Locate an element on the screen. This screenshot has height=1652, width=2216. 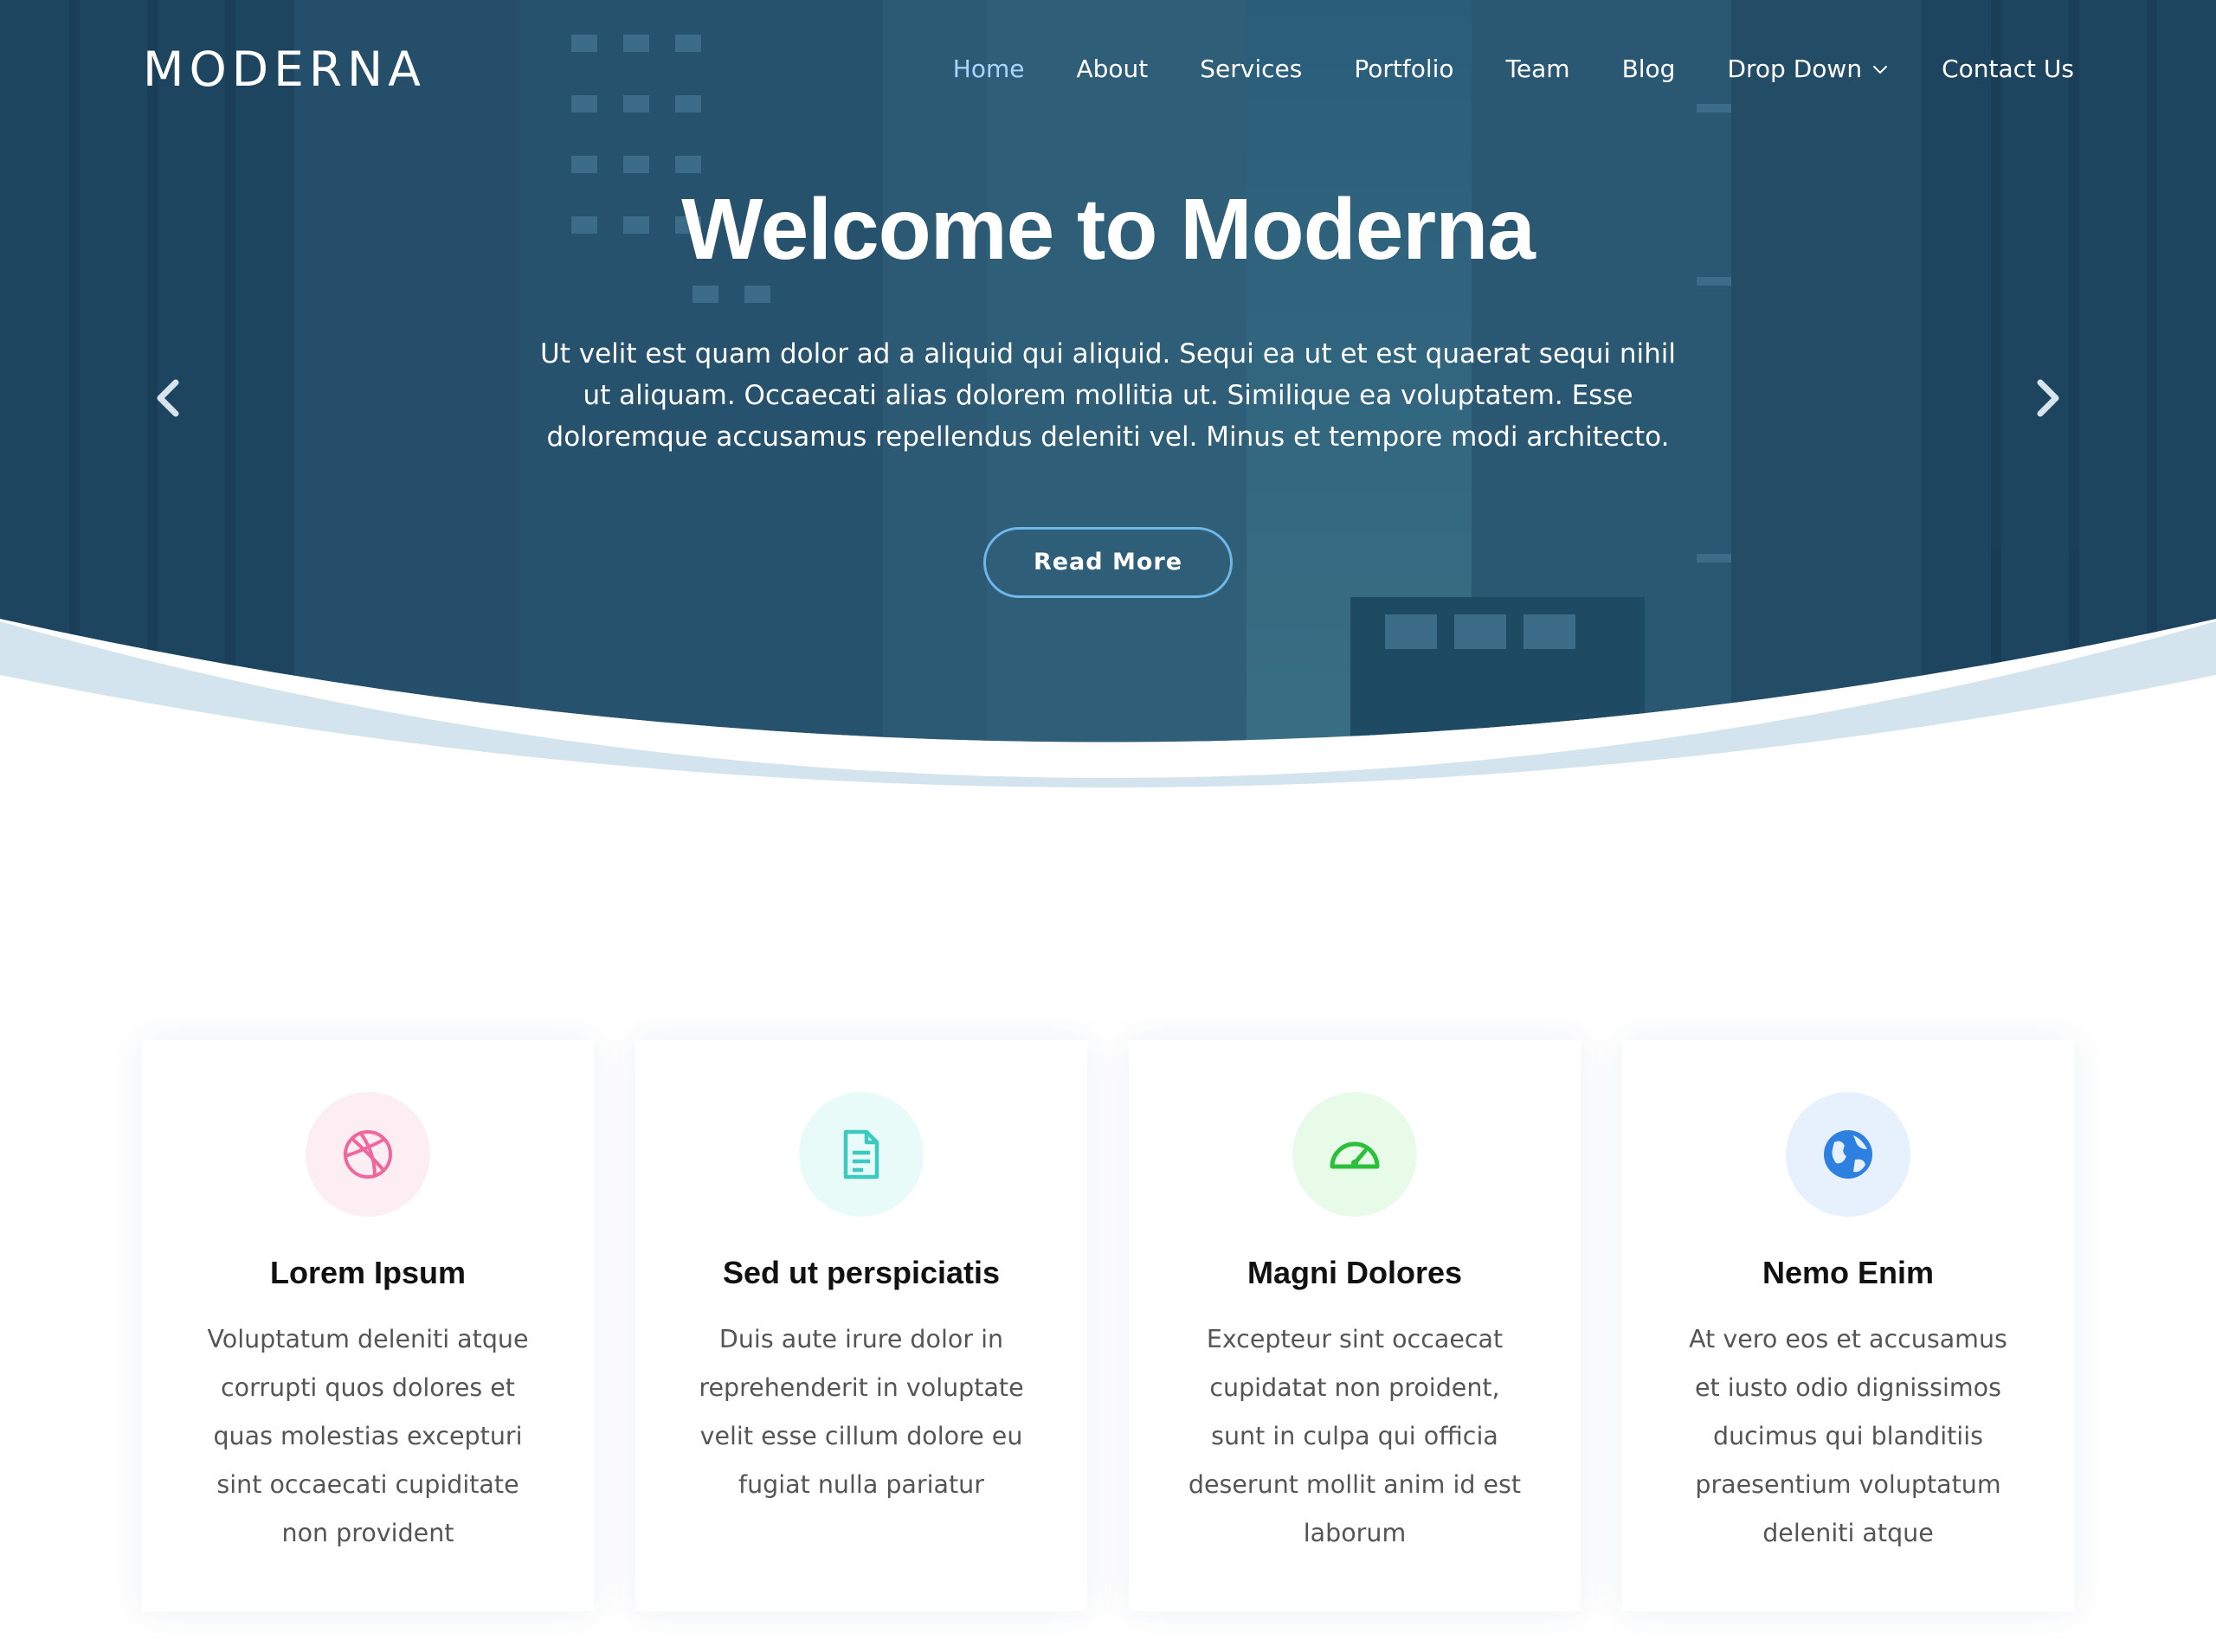
nav-item-blog: Blog is located at coordinates (1649, 69).